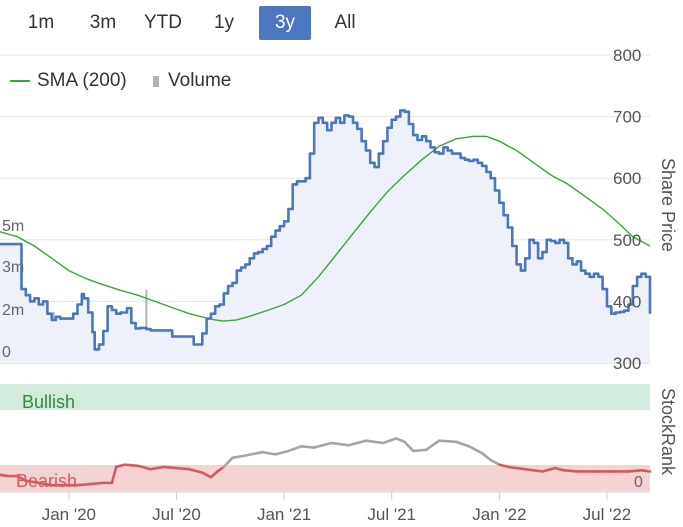 The image size is (683, 527). Describe the element at coordinates (13, 267) in the screenshot. I see `volume-tick-label: 3m` at that location.